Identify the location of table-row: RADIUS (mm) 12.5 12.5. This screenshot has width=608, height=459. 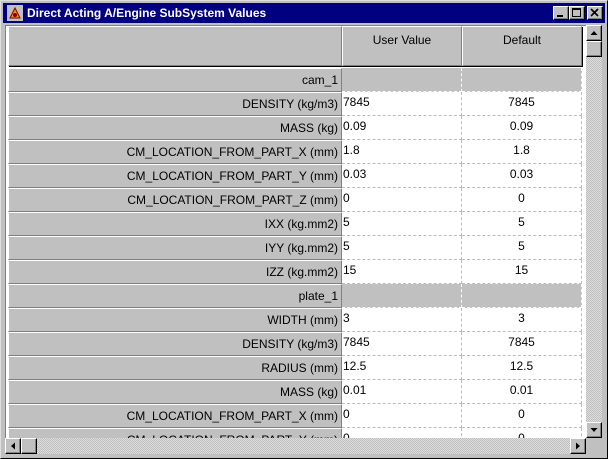
(296, 368).